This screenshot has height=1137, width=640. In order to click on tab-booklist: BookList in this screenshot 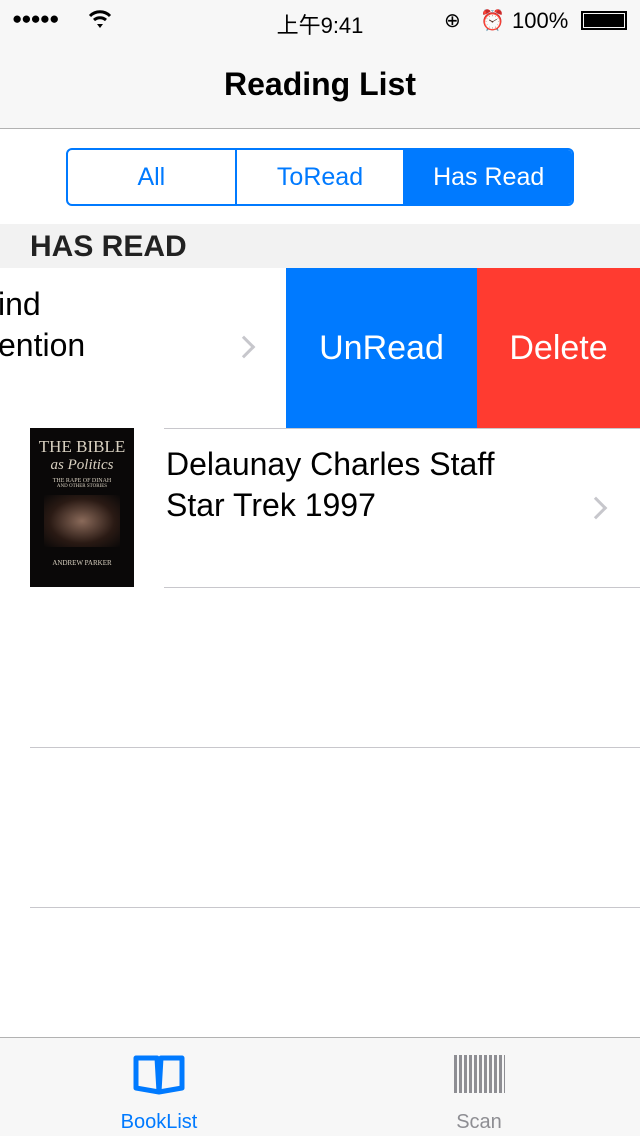, I will do `click(159, 1087)`.